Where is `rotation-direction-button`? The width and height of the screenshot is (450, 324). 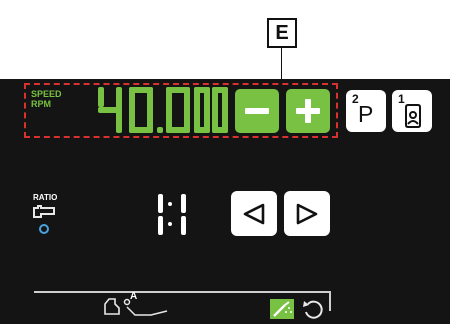 rotation-direction-button is located at coordinates (313, 309).